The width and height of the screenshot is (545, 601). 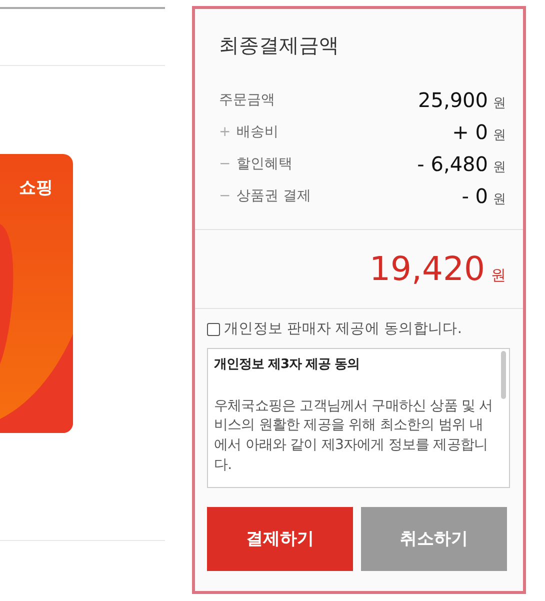 I want to click on amount-label: 할인혜택, so click(x=264, y=164).